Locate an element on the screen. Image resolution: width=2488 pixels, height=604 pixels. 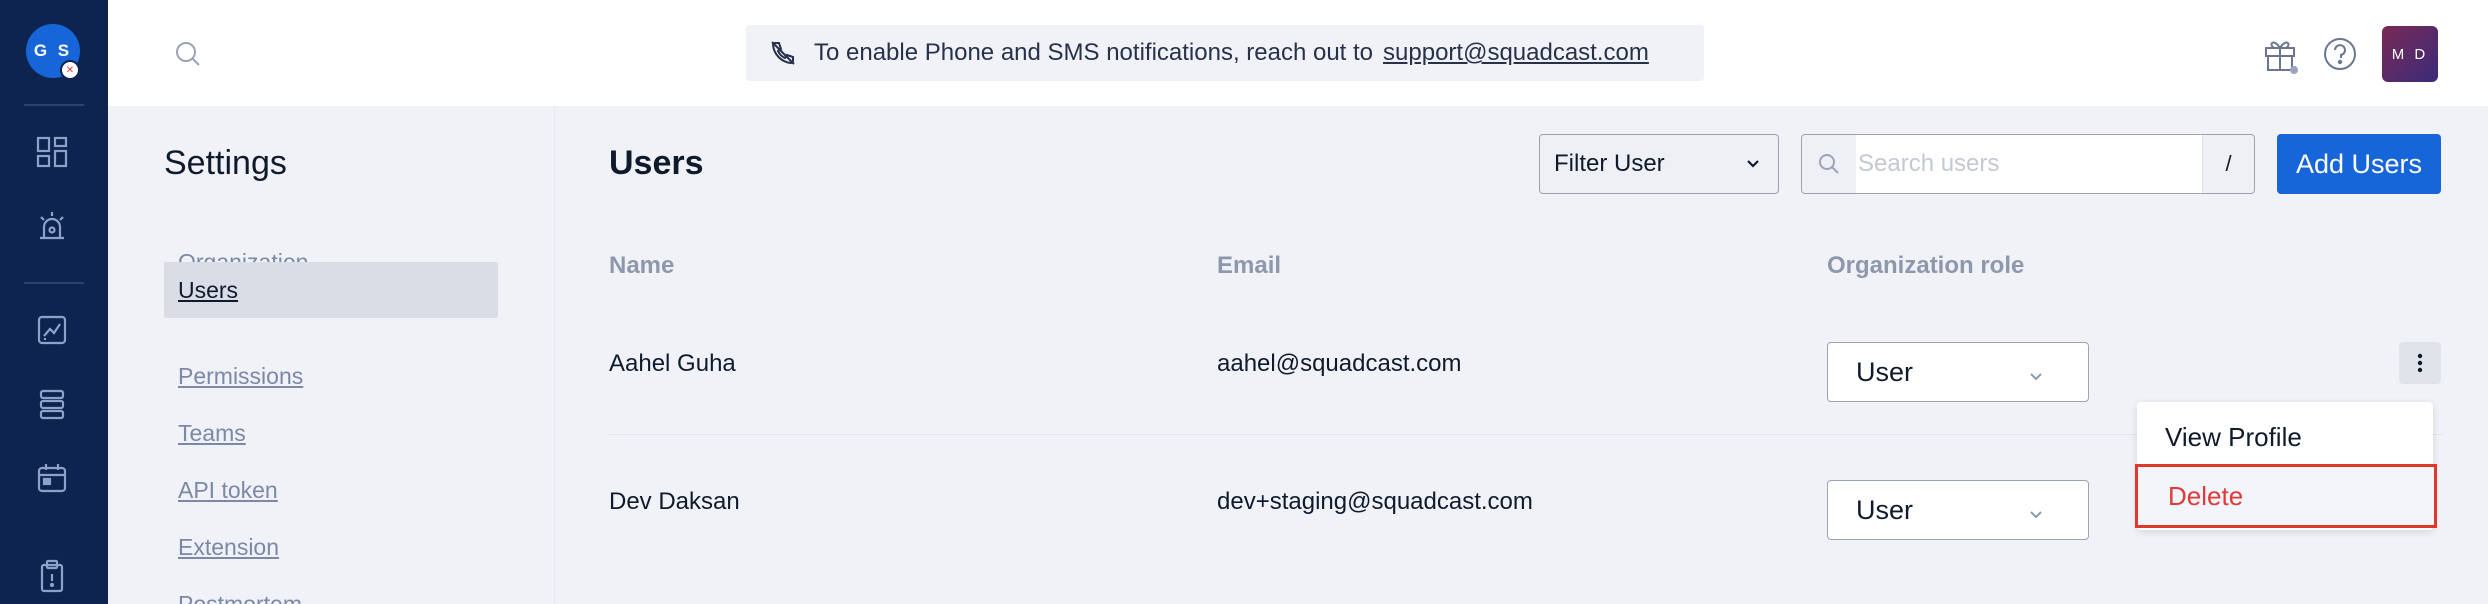
analytics-icon is located at coordinates (52, 330).